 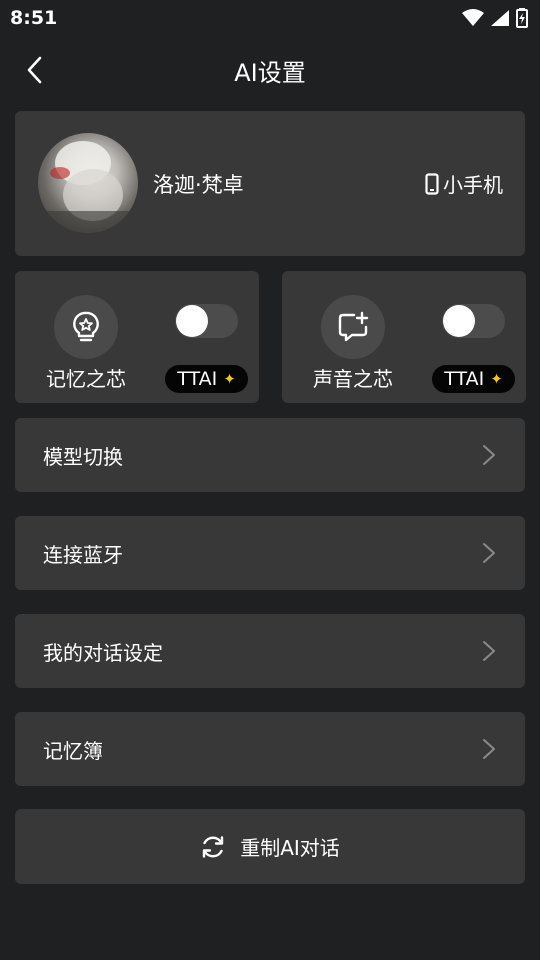 I want to click on chat-bubble-plus-icon, so click(x=353, y=326).